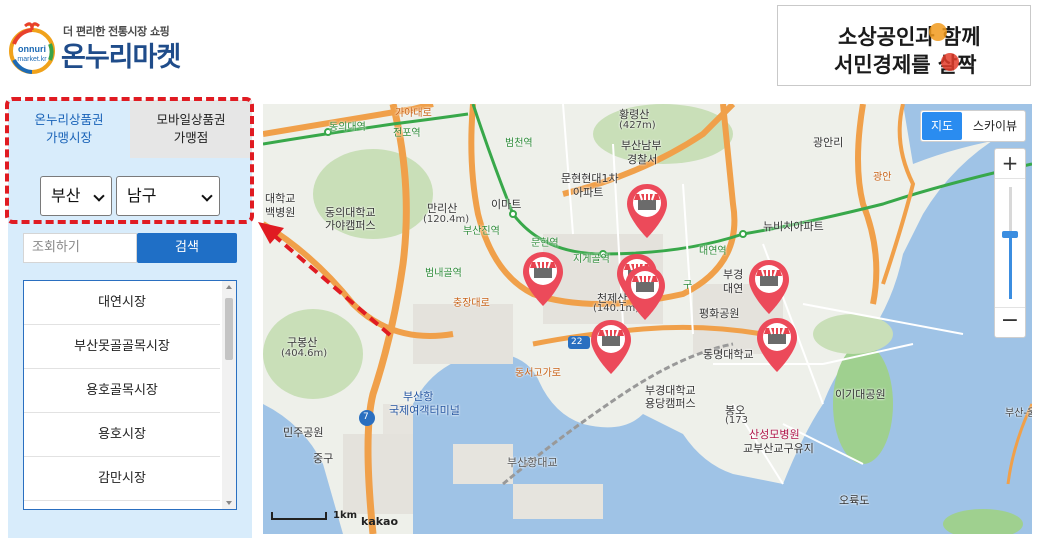 This screenshot has height=546, width=1042. I want to click on zoom-slider-fill, so click(1010, 267).